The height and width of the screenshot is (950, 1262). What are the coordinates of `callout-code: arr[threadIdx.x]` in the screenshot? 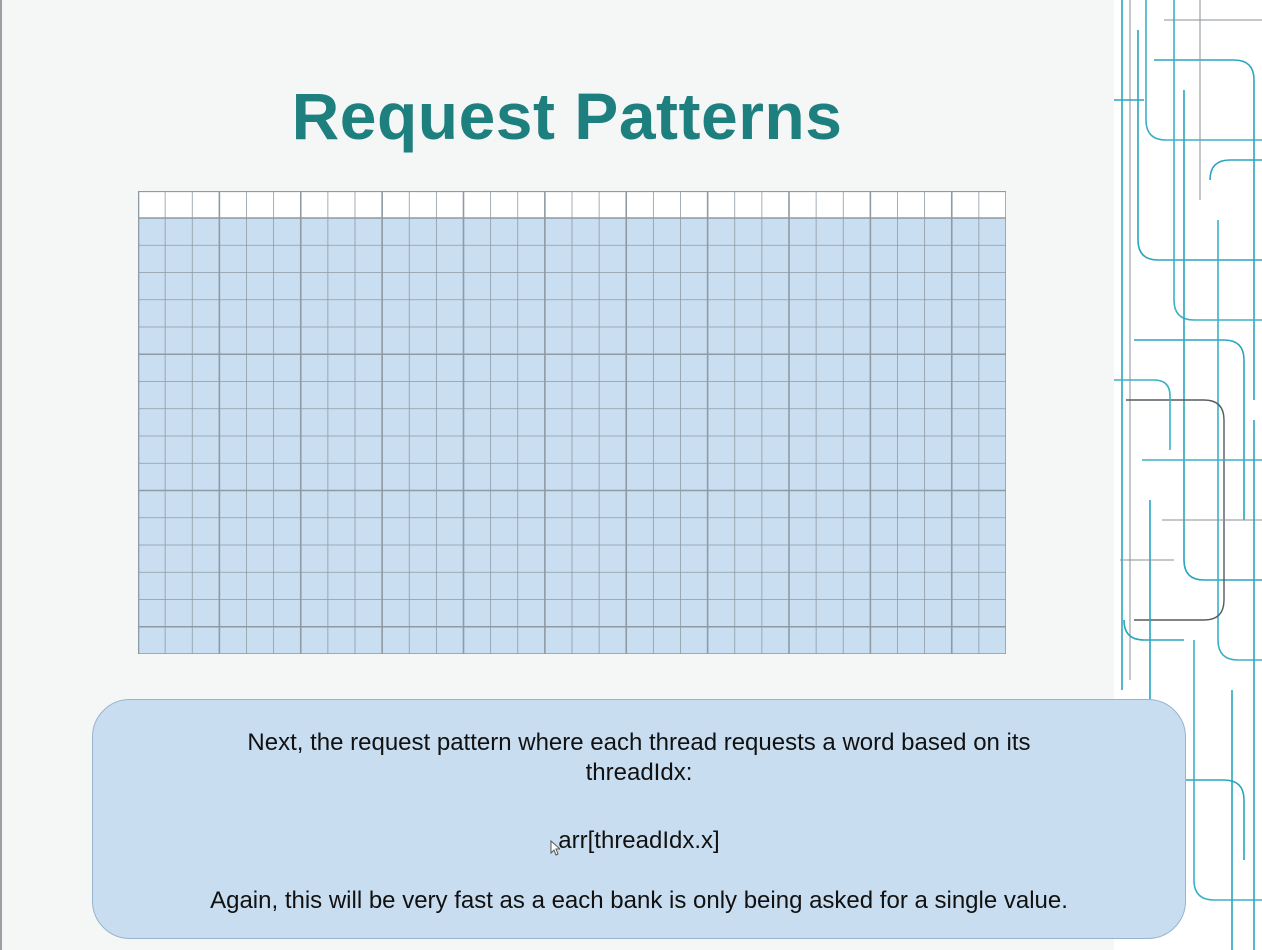 It's located at (639, 840).